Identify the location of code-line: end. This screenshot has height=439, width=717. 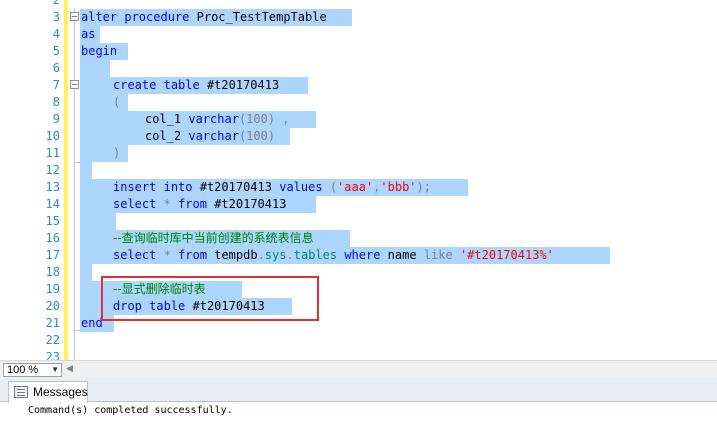
(92, 323).